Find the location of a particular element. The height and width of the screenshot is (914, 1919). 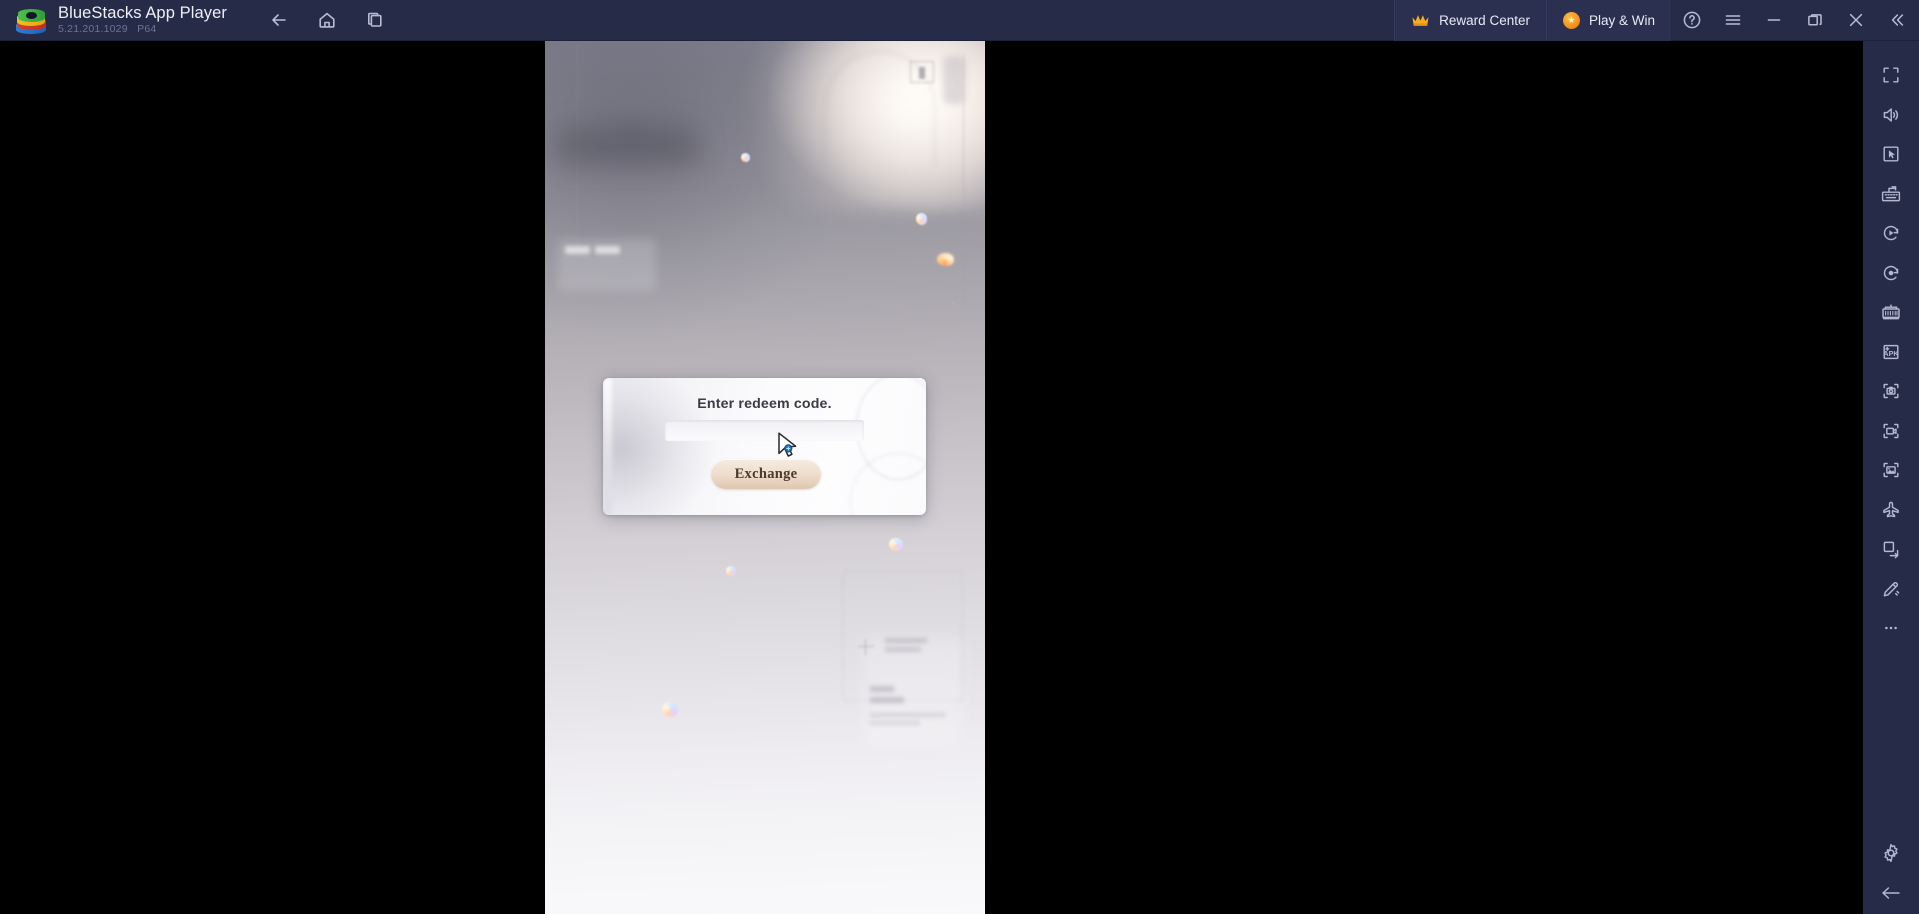

sidebar-item-settings is located at coordinates (1891, 853).